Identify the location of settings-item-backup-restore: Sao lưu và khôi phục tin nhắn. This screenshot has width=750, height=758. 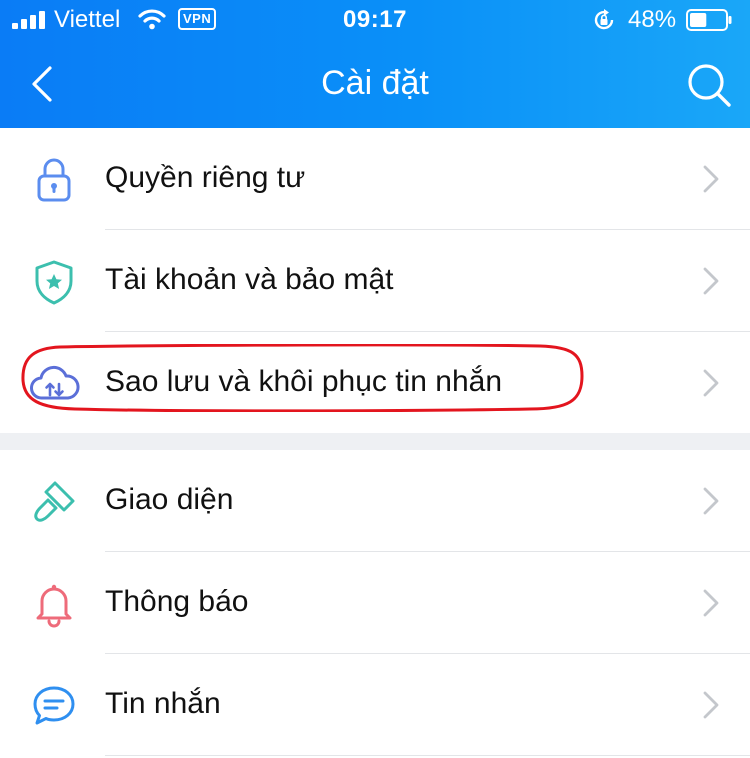
(375, 383).